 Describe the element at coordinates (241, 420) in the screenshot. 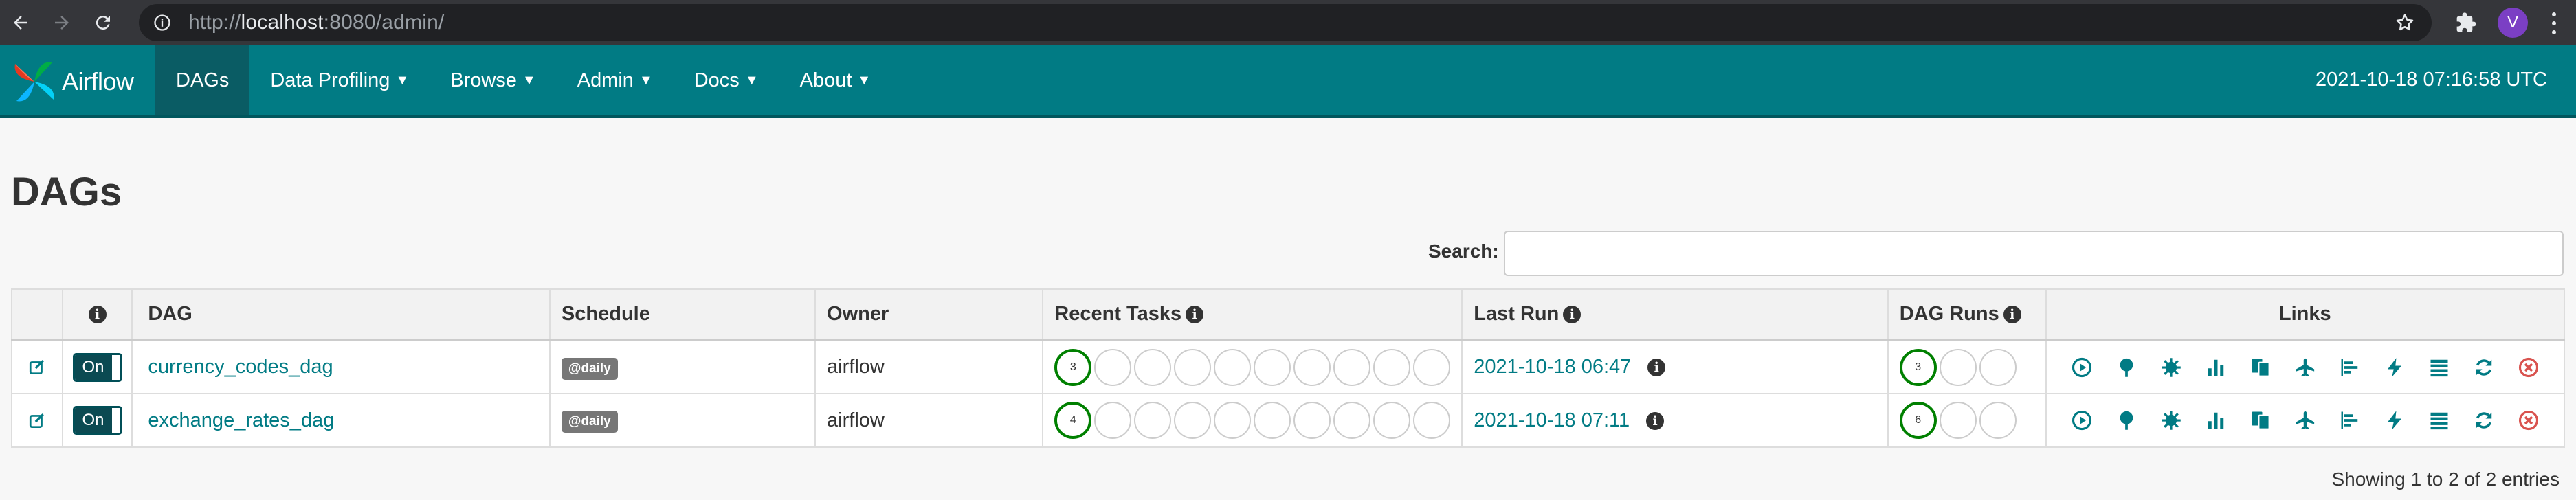

I see `dag-link: exchange_rates_dag` at that location.